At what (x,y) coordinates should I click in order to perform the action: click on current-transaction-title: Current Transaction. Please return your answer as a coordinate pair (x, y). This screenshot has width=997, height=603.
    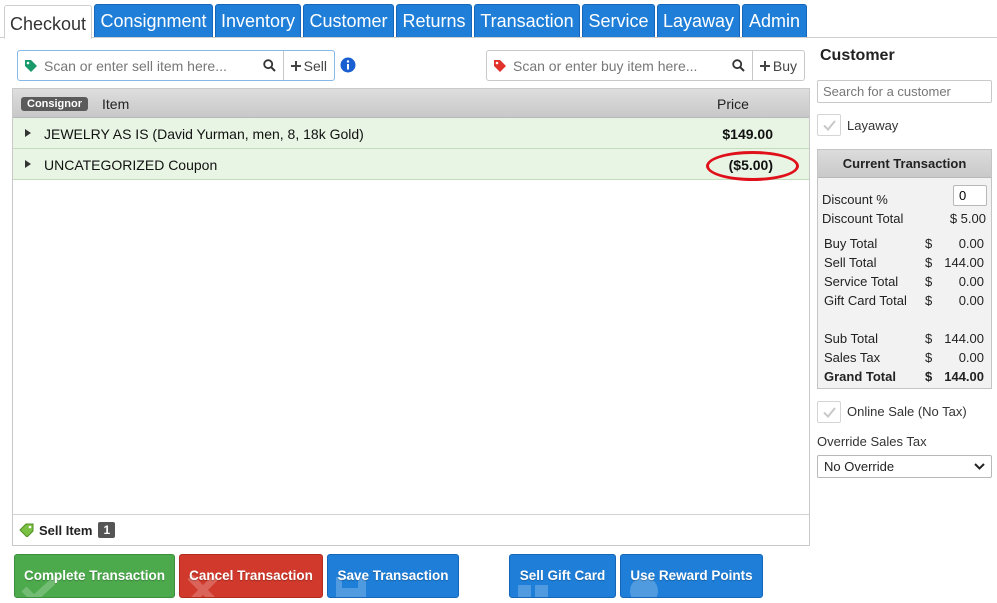
    Looking at the image, I should click on (904, 164).